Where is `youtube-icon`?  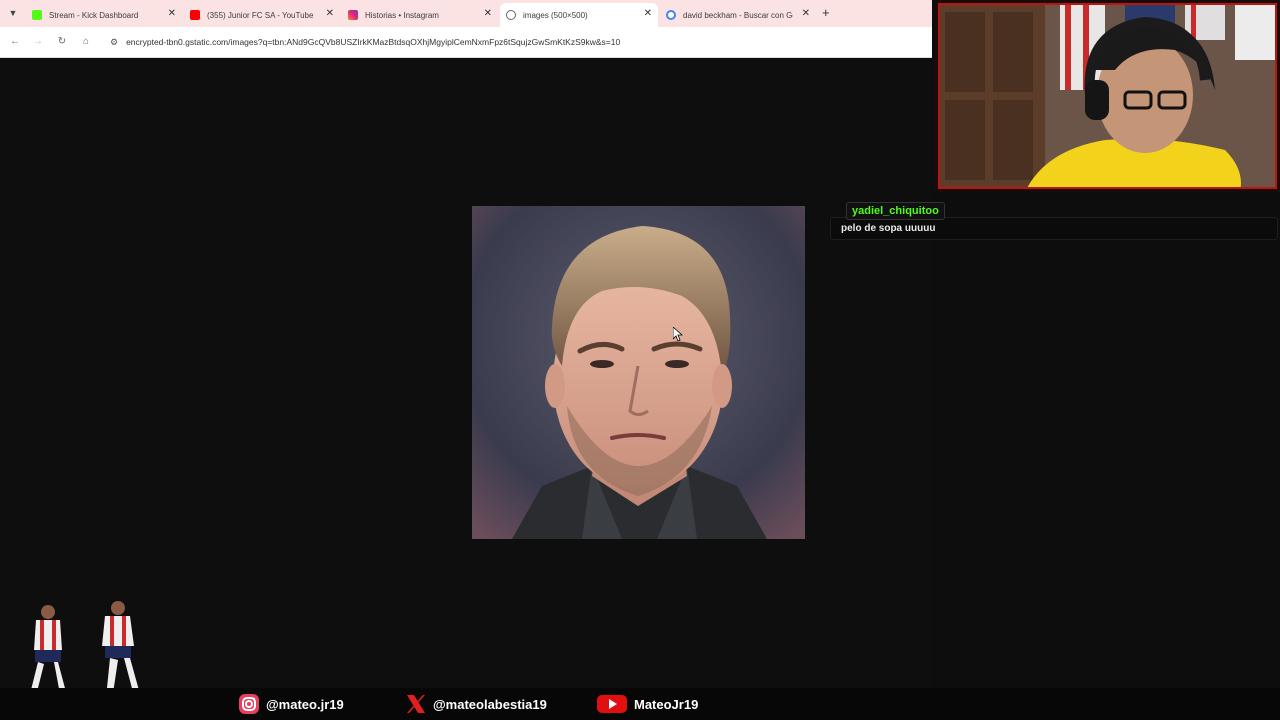 youtube-icon is located at coordinates (612, 704).